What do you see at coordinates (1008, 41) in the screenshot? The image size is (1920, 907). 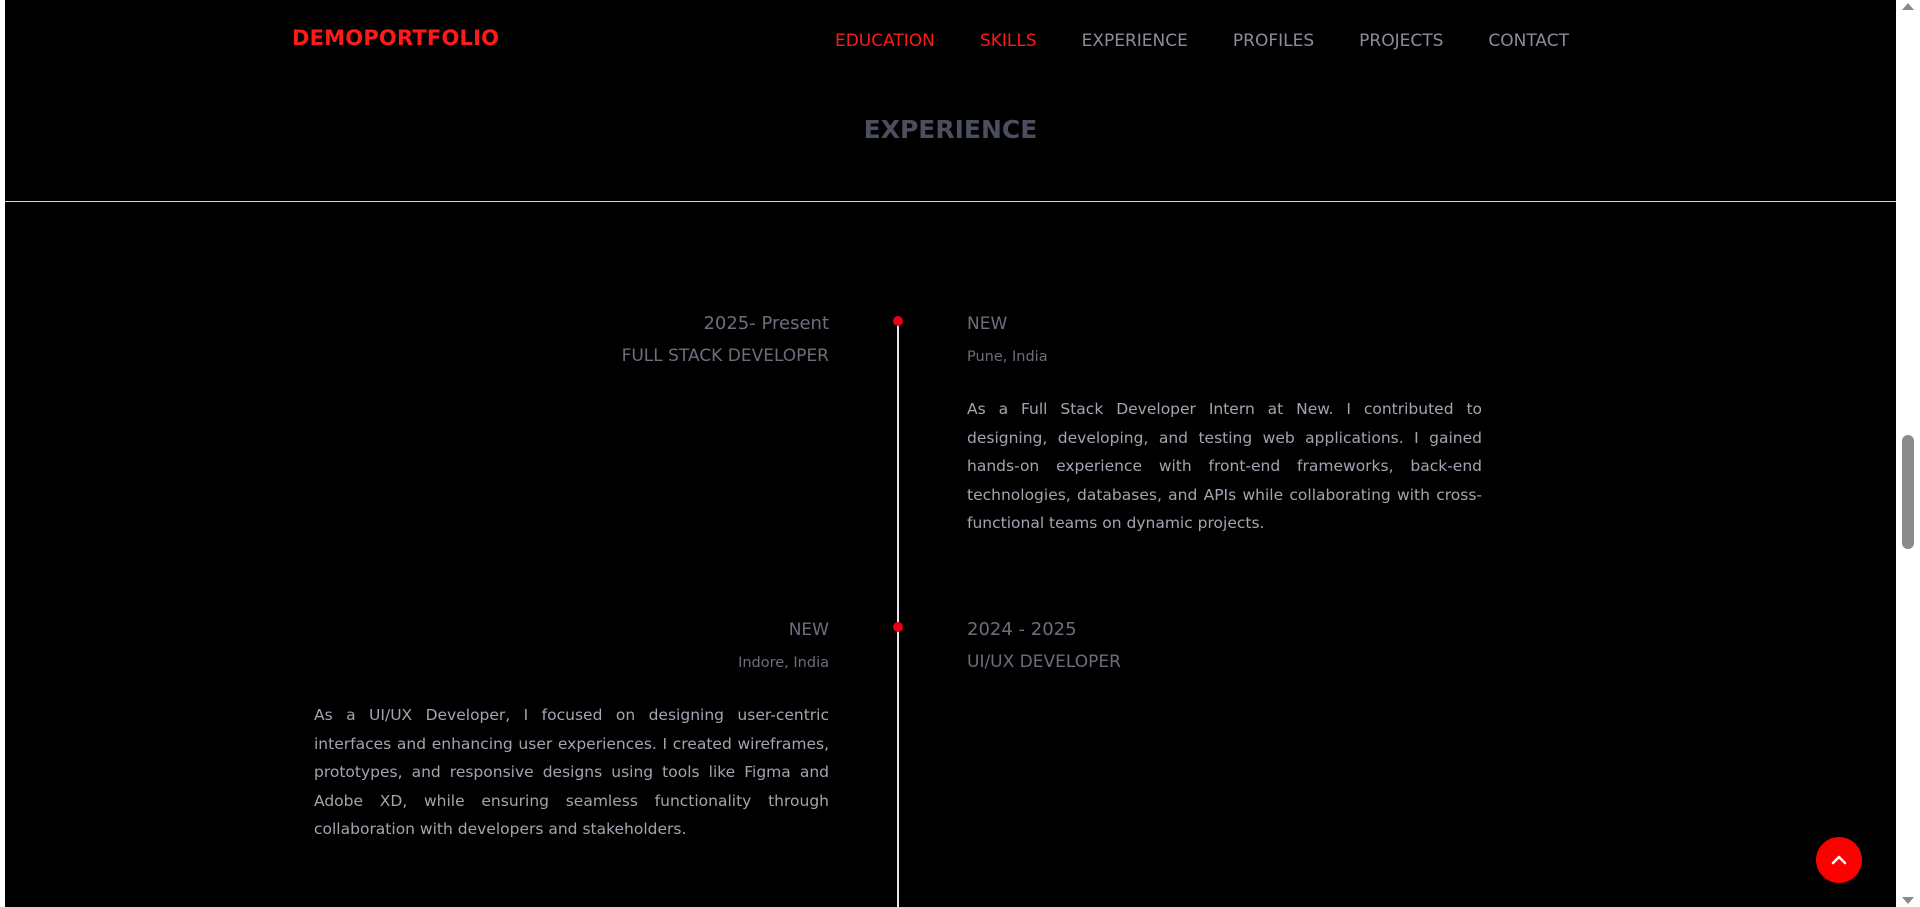 I see `nav-skills: SKILLS` at bounding box center [1008, 41].